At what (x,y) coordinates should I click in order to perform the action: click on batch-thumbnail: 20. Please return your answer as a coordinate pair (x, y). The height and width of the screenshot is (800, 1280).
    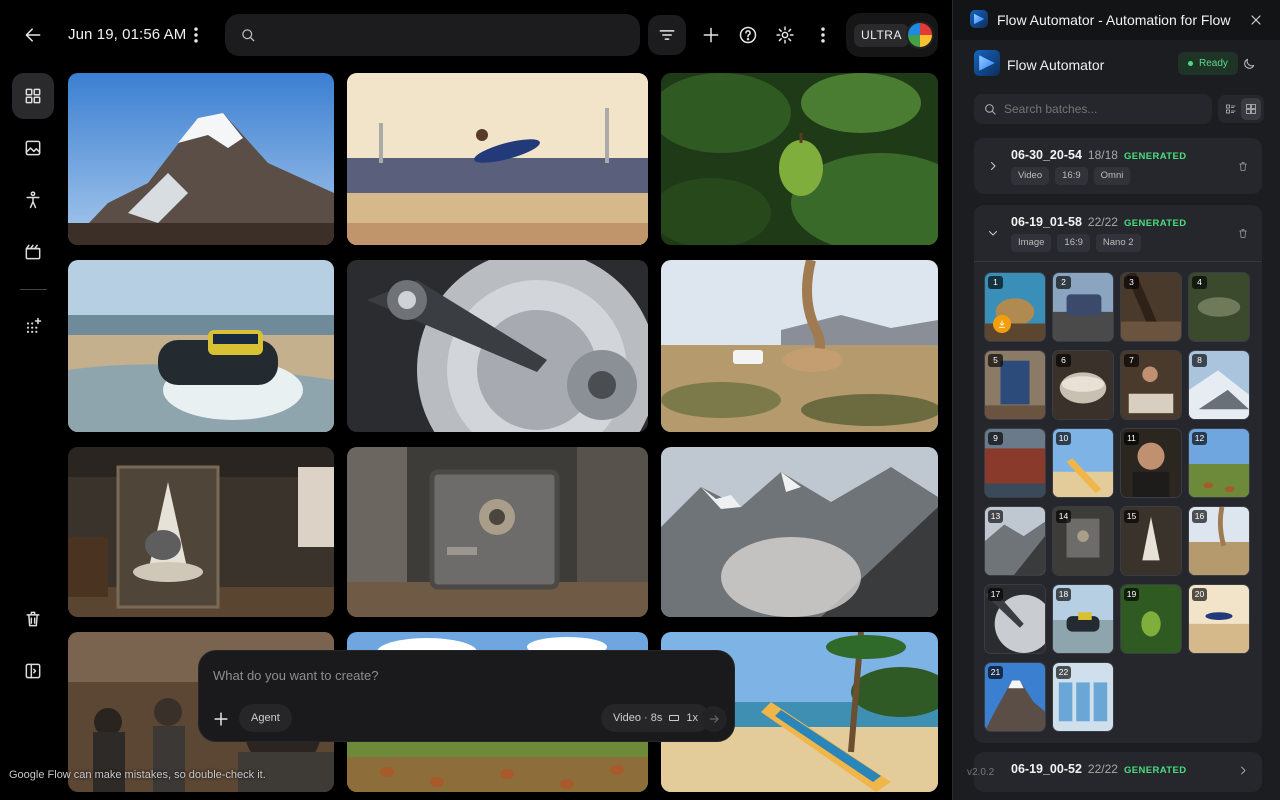
    Looking at the image, I should click on (1219, 619).